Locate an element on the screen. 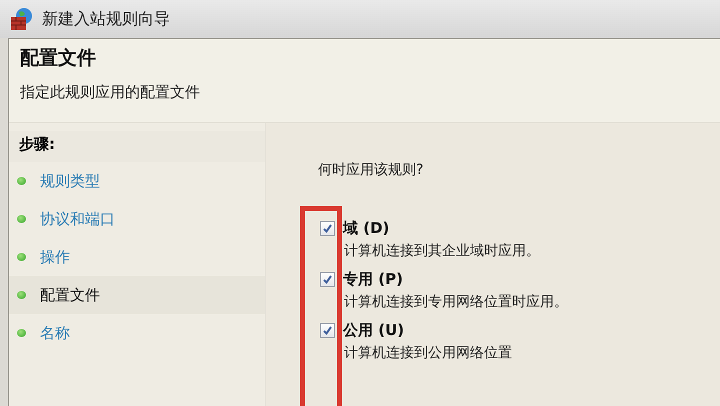  profile-description: 计算机连接到公用网络位置 is located at coordinates (428, 353).